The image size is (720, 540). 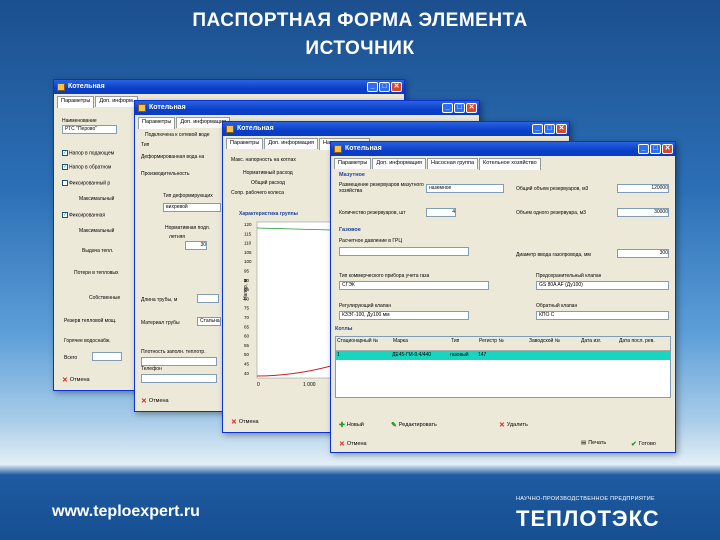 What do you see at coordinates (79, 121) in the screenshot?
I see `name-label: Наименование` at bounding box center [79, 121].